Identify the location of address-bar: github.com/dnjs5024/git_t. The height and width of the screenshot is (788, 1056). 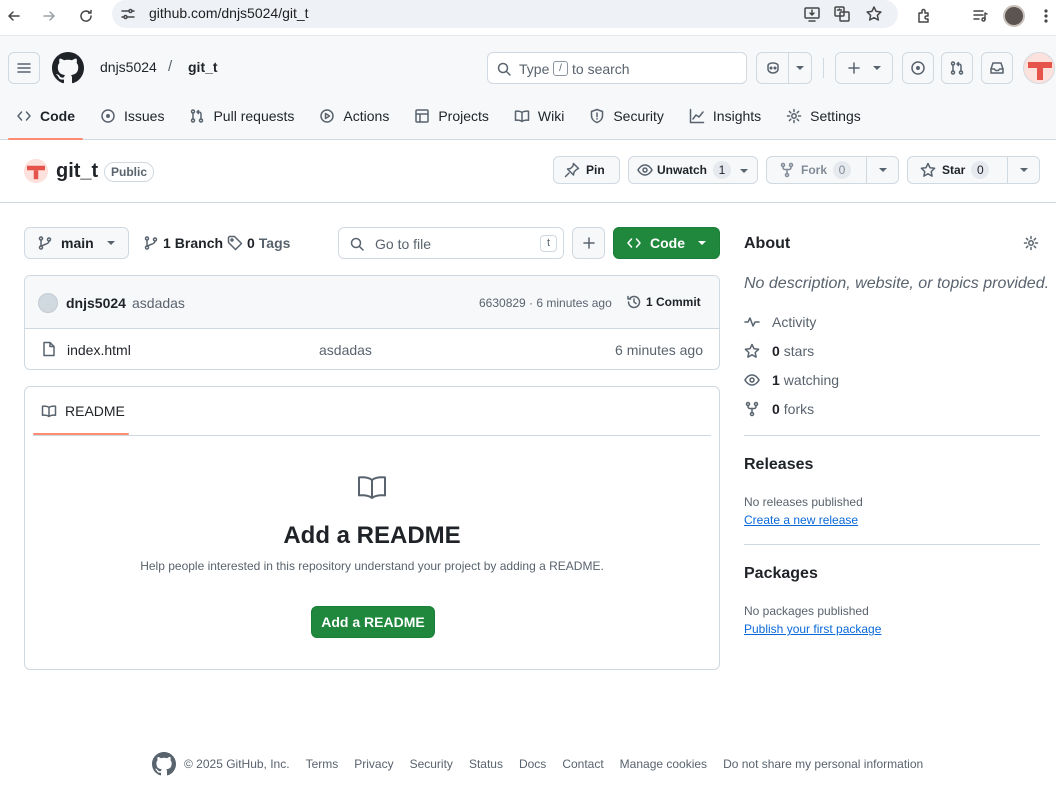
(505, 14).